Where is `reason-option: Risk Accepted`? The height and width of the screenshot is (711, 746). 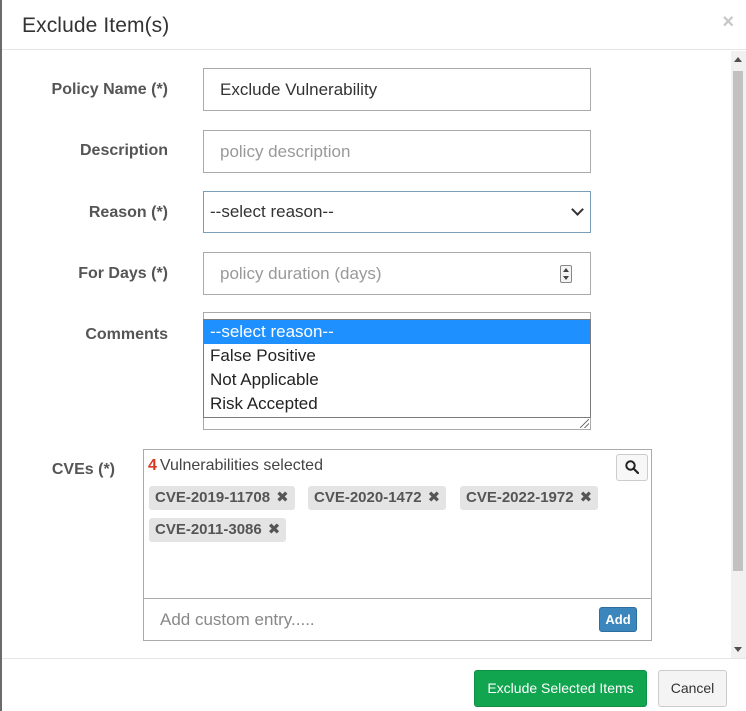
reason-option: Risk Accepted is located at coordinates (397, 404).